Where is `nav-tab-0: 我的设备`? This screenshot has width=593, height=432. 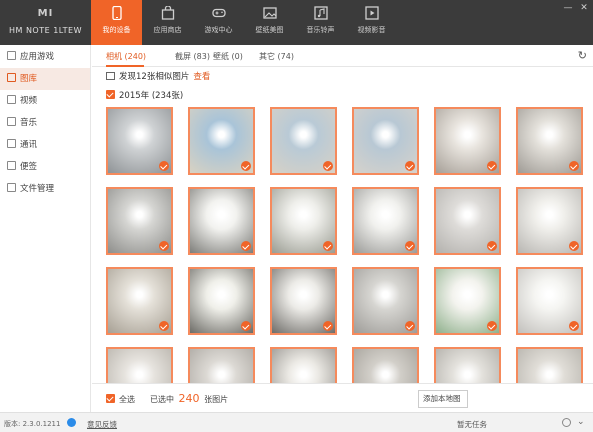
nav-tab-0: 我的设备 is located at coordinates (116, 22).